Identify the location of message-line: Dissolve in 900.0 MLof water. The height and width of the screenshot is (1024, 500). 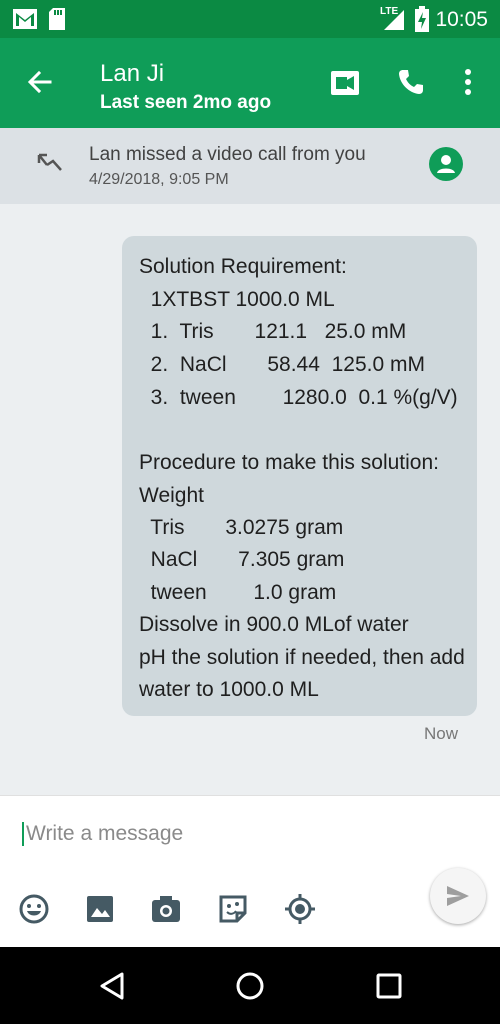
(274, 624).